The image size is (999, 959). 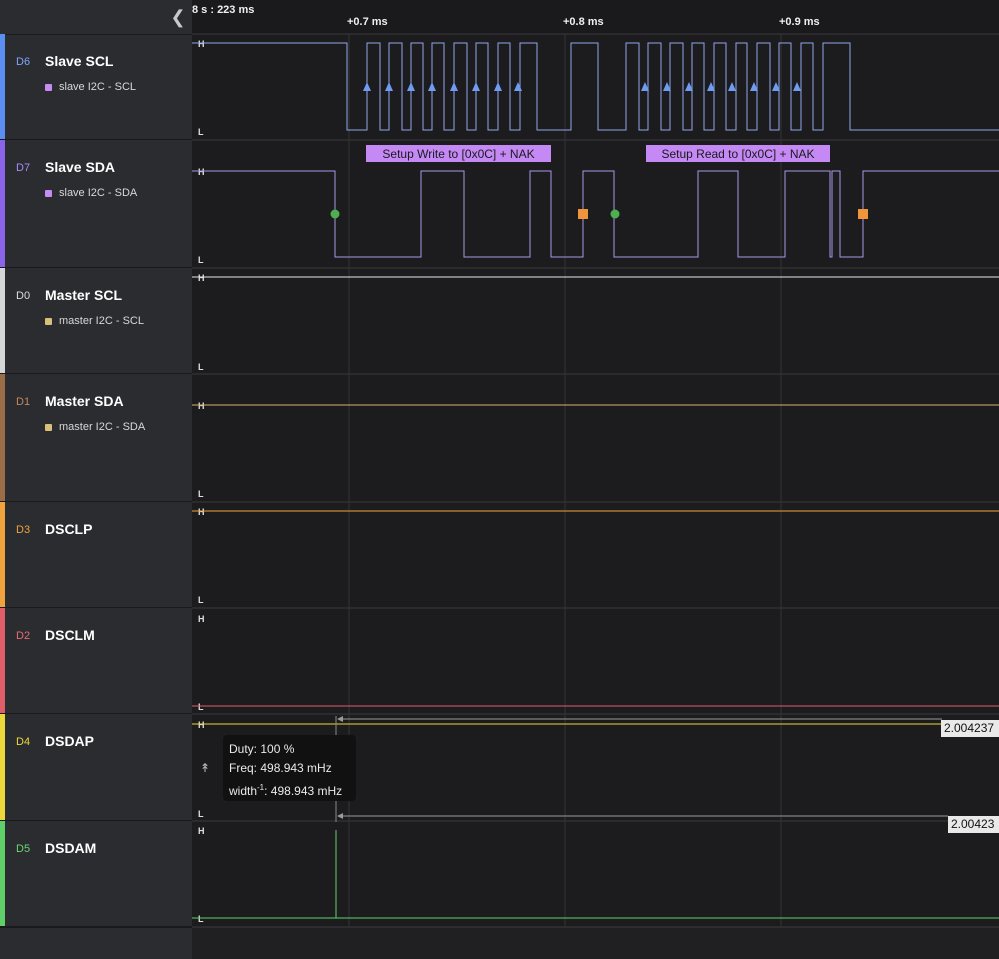 I want to click on channel-name: DSDAP, so click(x=69, y=741).